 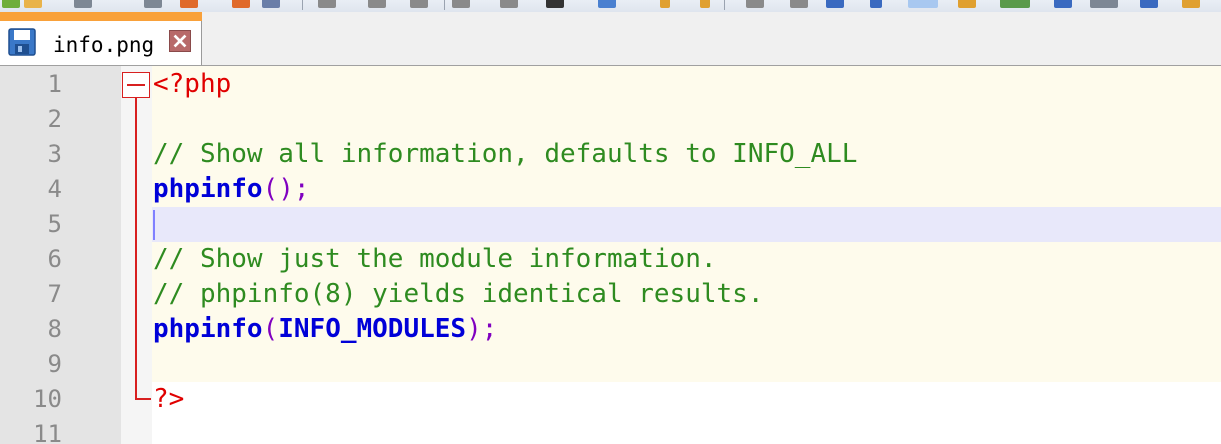 I want to click on line-code: ?>, so click(x=168, y=399).